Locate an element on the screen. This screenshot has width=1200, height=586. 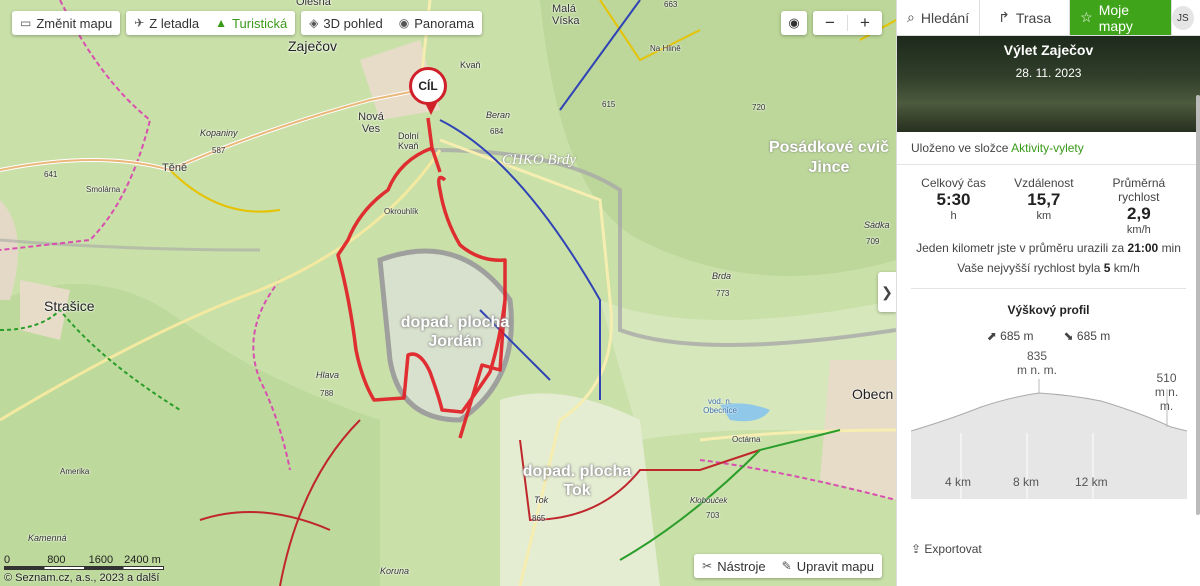
view-group: ◈ 3D pohled ◉ Panorama is located at coordinates (392, 23).